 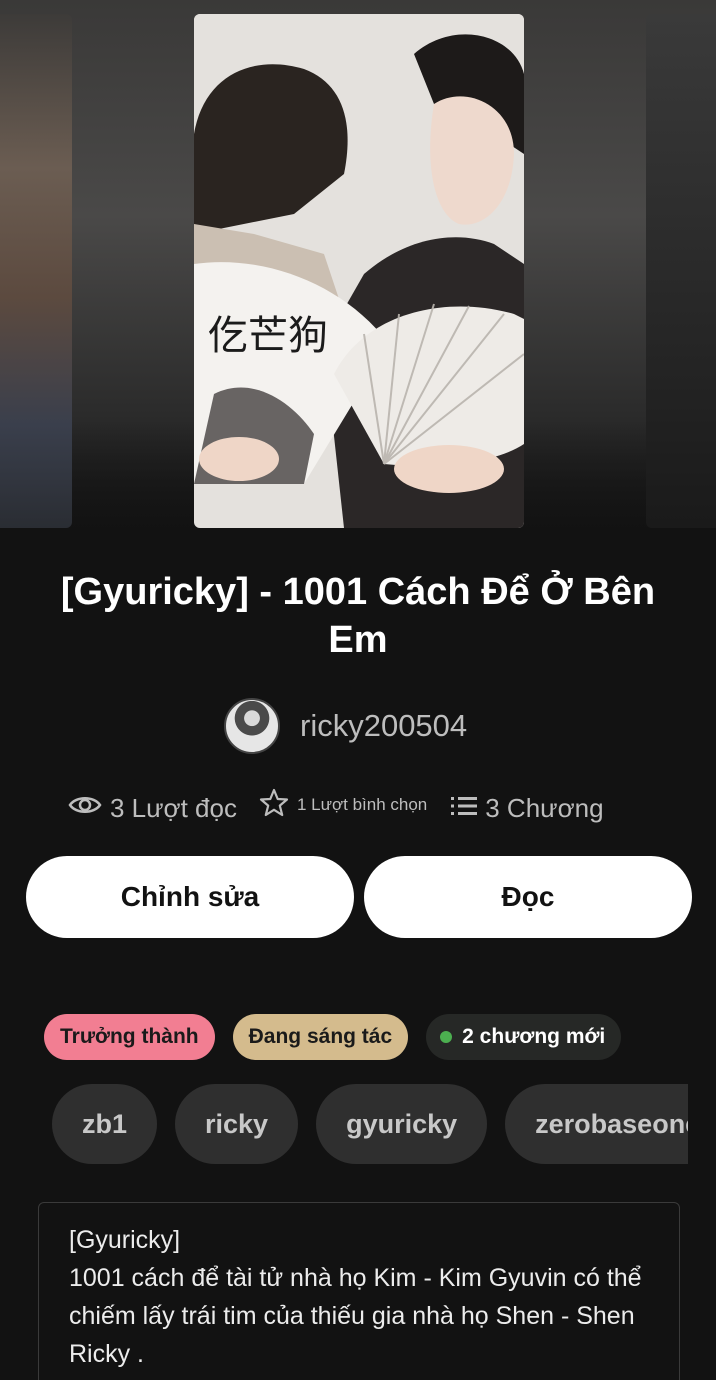 I want to click on tag-chip: zerobaseone, so click(x=596, y=1124).